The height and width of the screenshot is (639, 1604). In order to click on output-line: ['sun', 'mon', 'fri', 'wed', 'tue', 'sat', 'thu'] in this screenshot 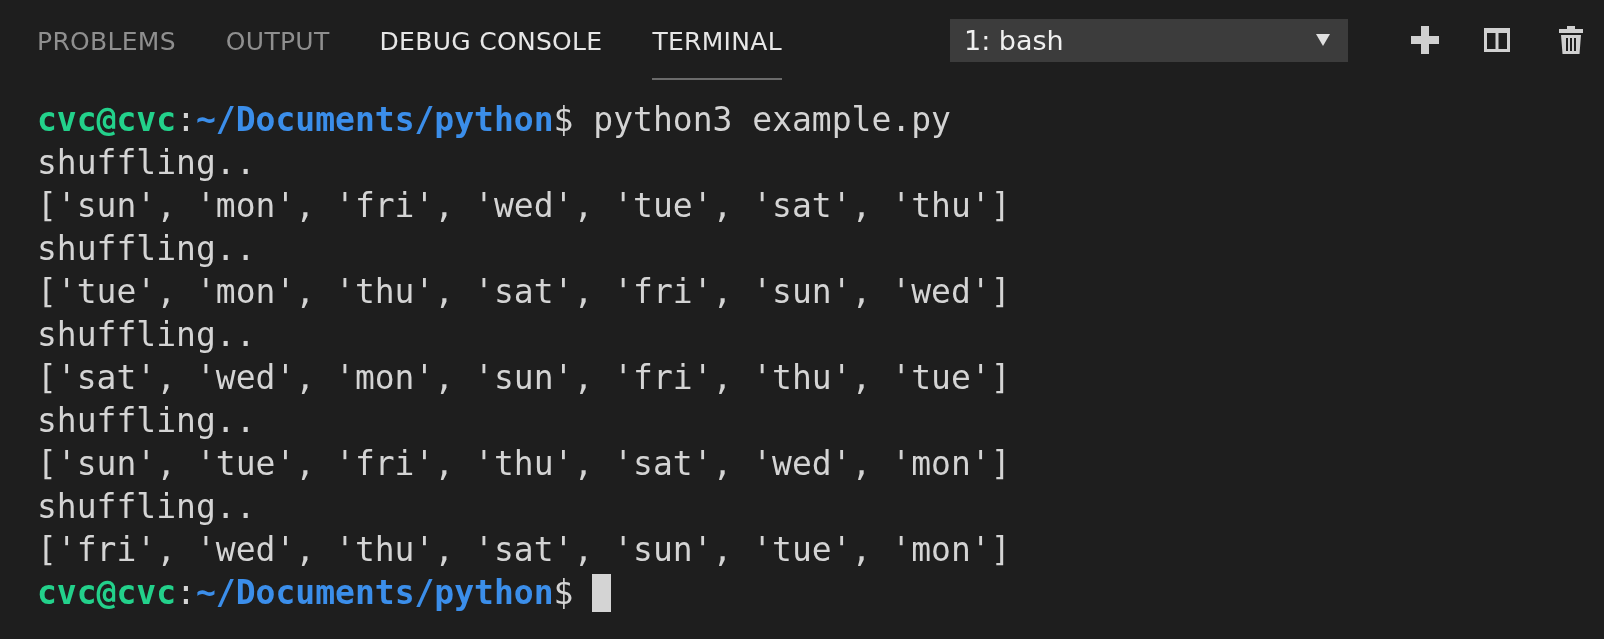, I will do `click(524, 206)`.